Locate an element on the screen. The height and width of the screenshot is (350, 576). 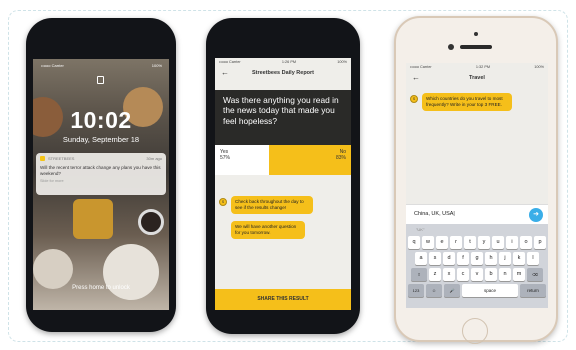
notification-hint: Slide for more is located at coordinates (52, 181).